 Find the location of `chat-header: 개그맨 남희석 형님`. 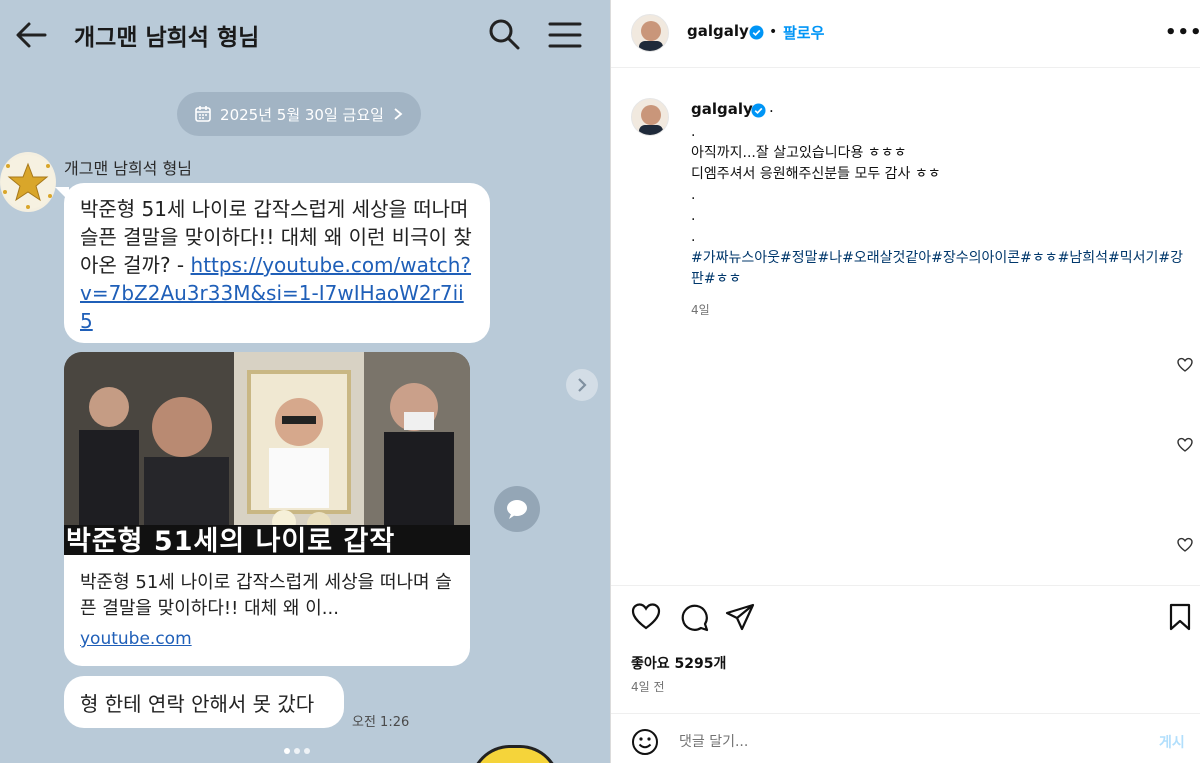

chat-header: 개그맨 남희석 형님 is located at coordinates (305, 35).